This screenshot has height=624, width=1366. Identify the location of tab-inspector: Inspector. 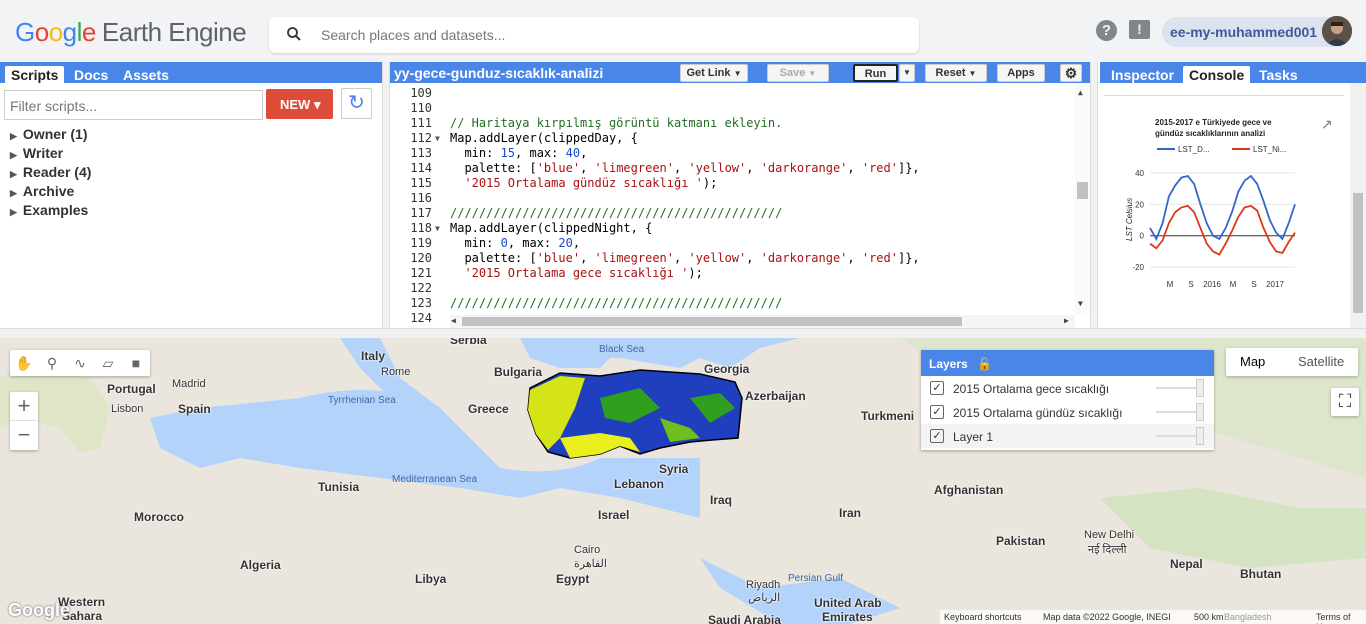
(1142, 75).